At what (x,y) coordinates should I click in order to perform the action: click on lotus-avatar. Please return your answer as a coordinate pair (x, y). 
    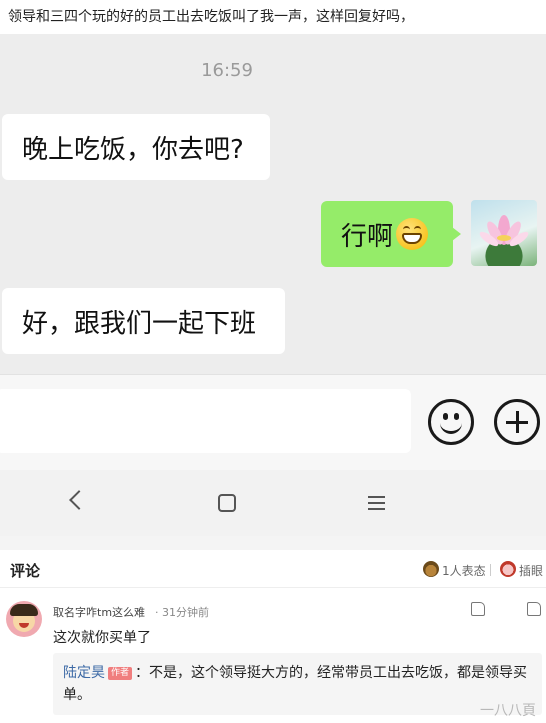
    Looking at the image, I should click on (504, 233).